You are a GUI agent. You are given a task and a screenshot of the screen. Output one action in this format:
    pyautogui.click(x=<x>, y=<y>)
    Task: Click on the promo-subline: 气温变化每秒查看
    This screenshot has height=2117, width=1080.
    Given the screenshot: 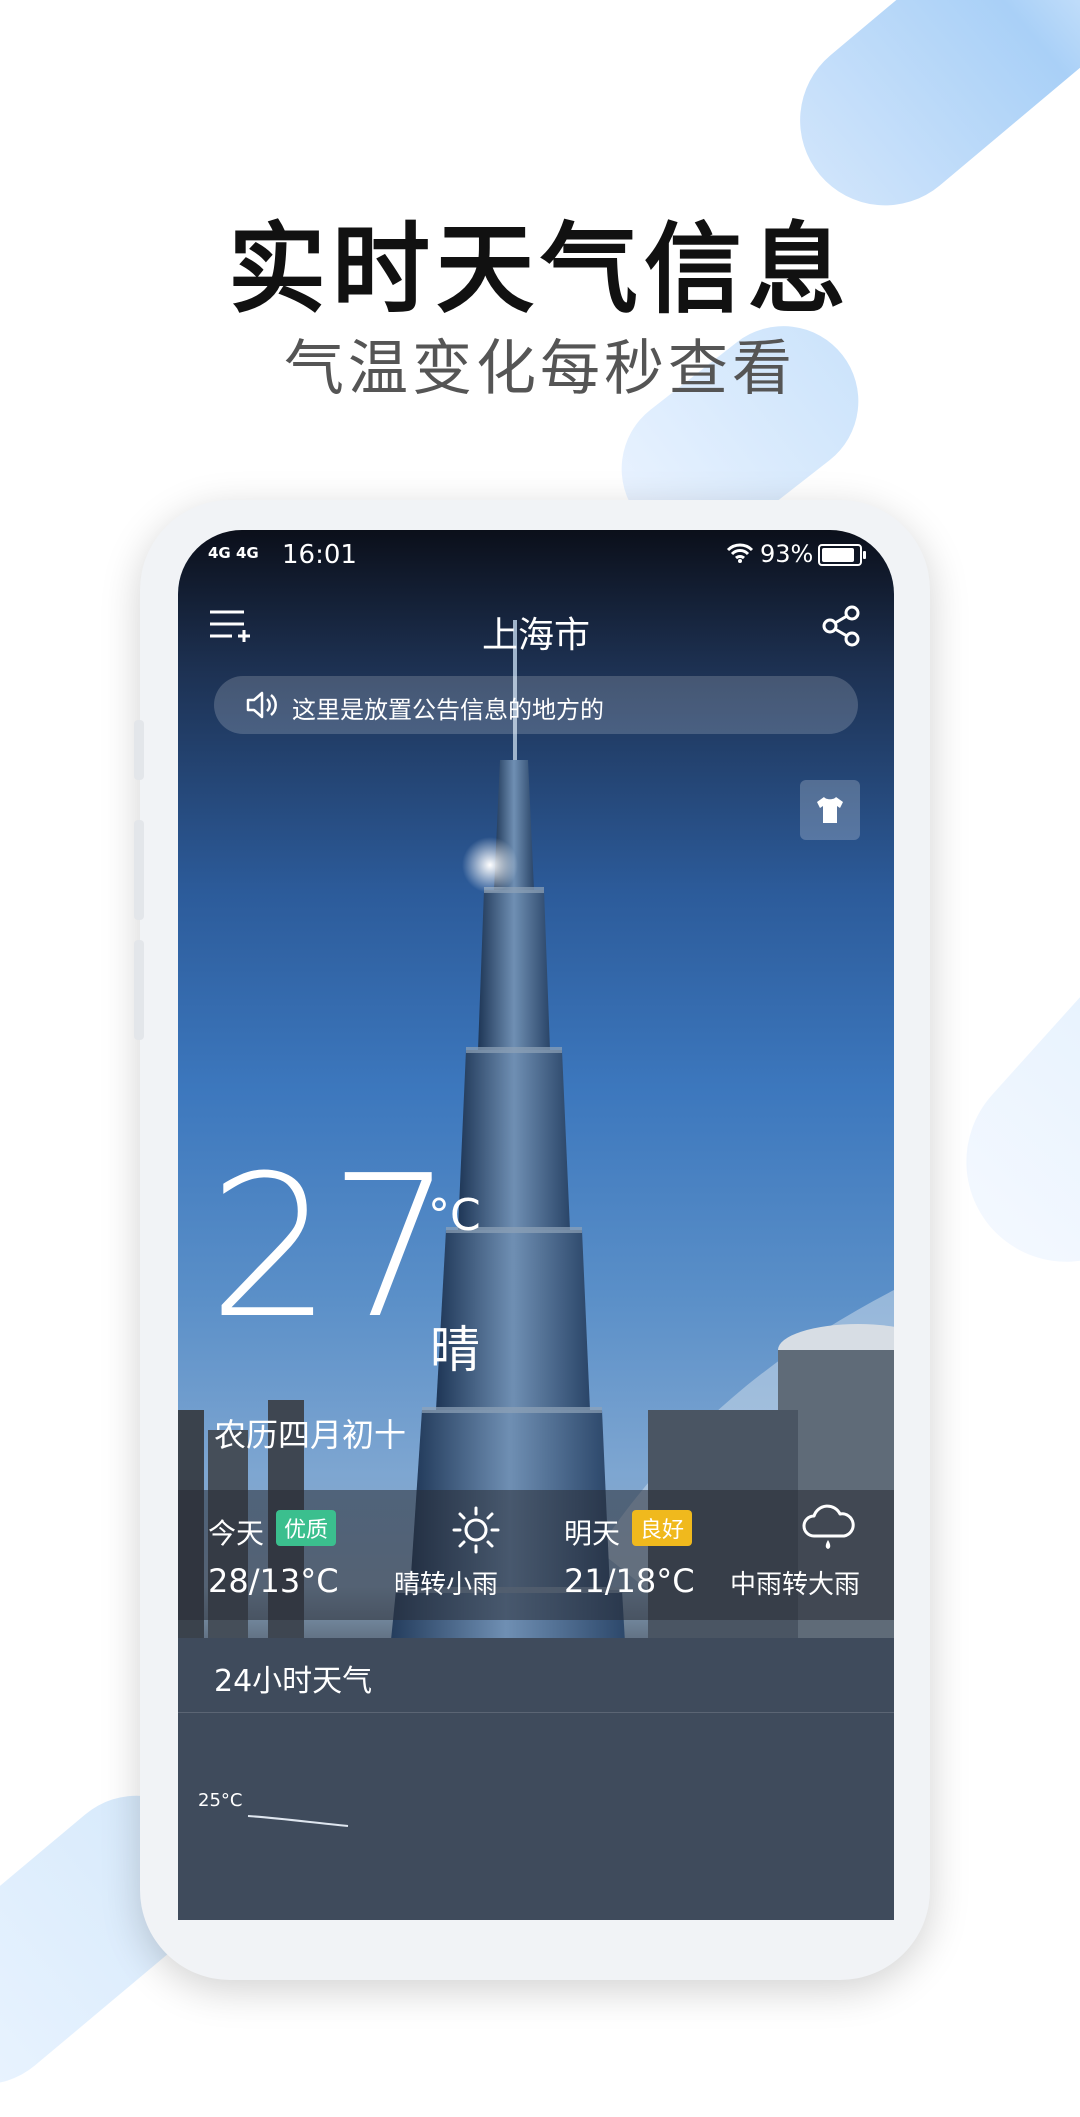 What is the action you would take?
    pyautogui.click(x=540, y=369)
    